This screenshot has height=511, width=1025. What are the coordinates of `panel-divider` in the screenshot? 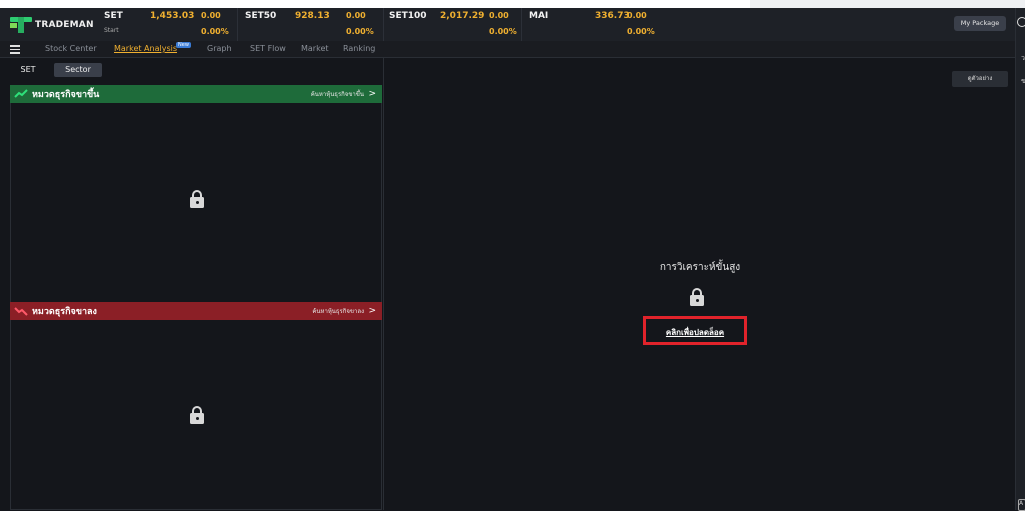 It's located at (383, 284).